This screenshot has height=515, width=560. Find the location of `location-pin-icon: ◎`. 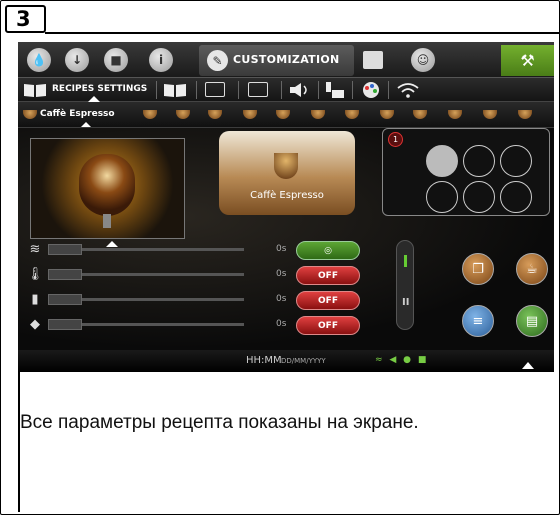

location-pin-icon: ◎ is located at coordinates (328, 250).